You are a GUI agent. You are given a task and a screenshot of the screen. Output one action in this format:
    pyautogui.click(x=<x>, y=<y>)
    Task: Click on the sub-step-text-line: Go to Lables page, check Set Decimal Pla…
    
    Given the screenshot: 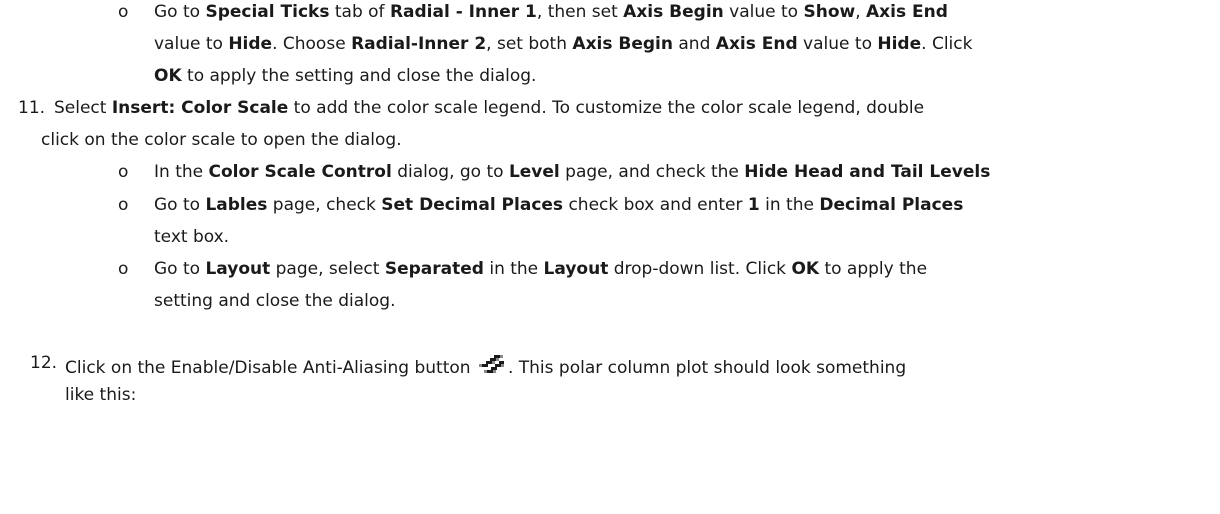 What is the action you would take?
    pyautogui.click(x=559, y=205)
    